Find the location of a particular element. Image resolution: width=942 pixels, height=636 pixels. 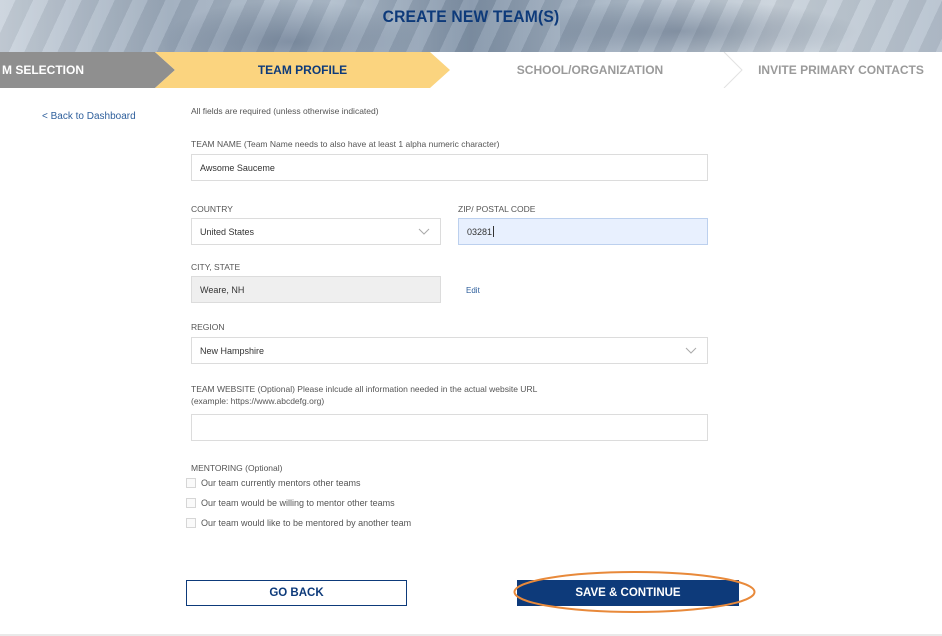

save-continue-button: SAVE & CONTINUE is located at coordinates (628, 593).